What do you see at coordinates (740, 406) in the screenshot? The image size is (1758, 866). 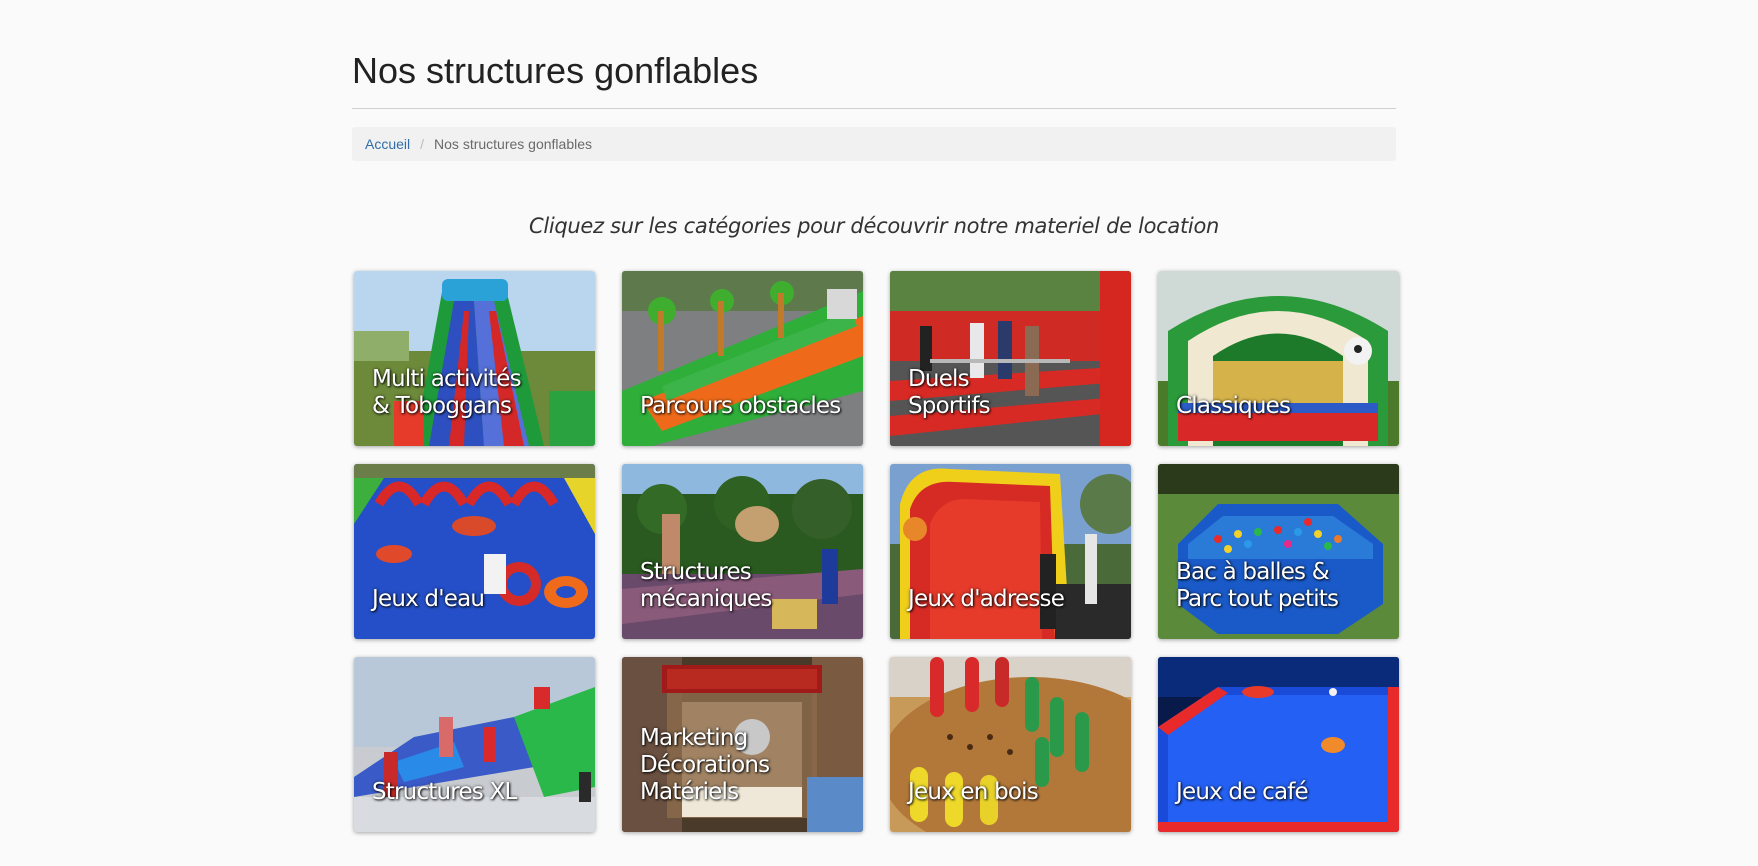 I see `category-label: Parcours obstacles` at bounding box center [740, 406].